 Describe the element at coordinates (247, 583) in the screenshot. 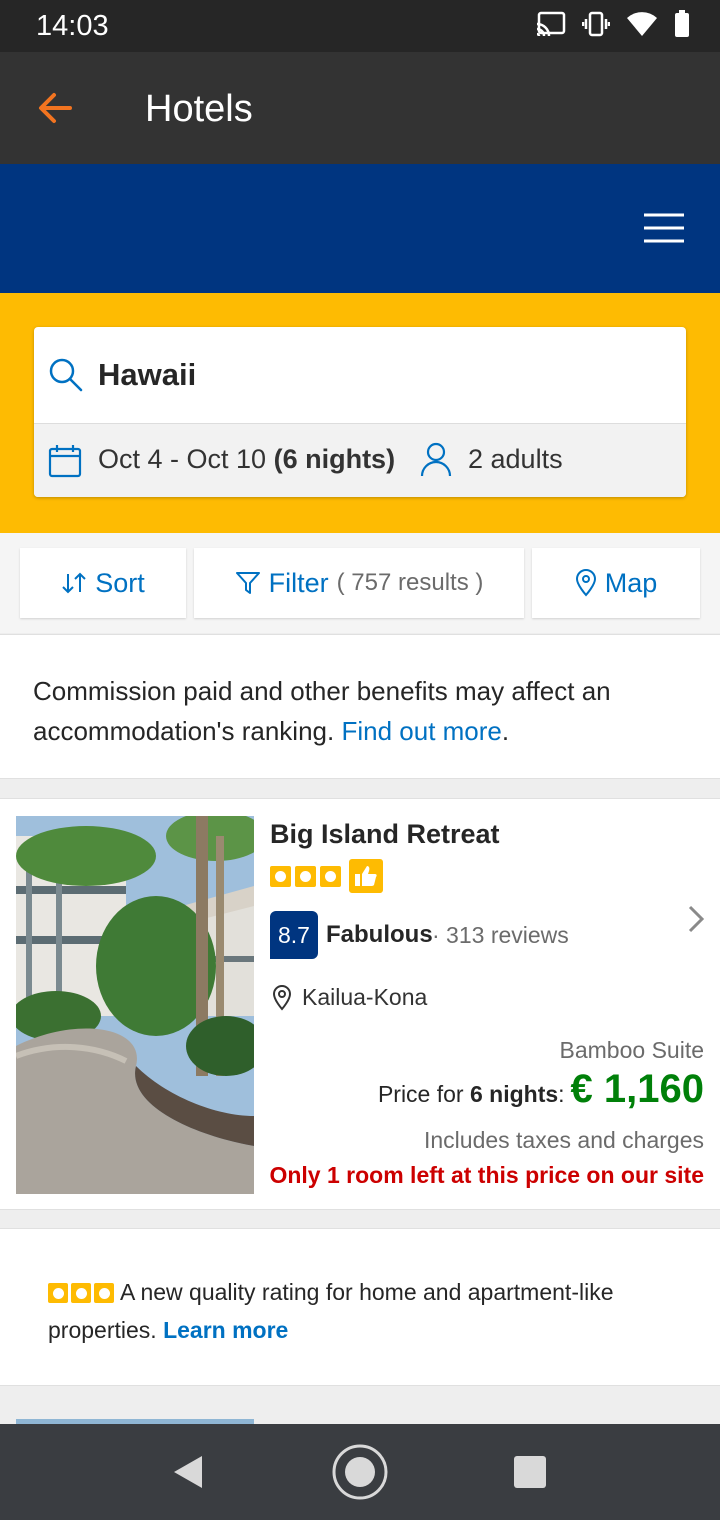

I see `filter-icon` at that location.